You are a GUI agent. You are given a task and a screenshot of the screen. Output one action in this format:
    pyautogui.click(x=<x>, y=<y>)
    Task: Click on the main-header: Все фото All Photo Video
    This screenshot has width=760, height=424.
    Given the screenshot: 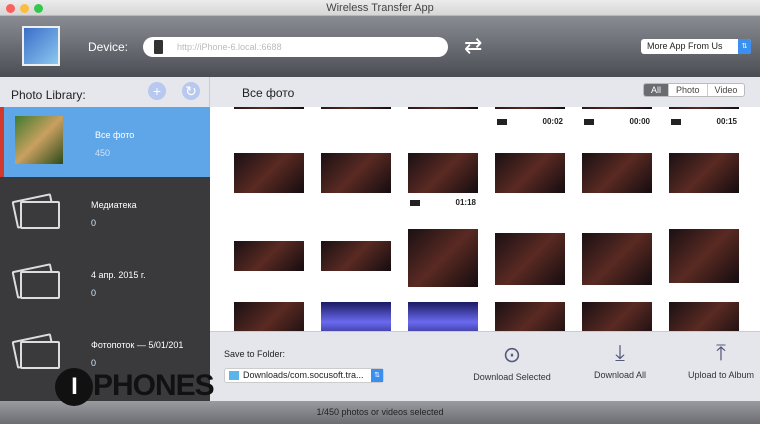 What is the action you would take?
    pyautogui.click(x=485, y=92)
    